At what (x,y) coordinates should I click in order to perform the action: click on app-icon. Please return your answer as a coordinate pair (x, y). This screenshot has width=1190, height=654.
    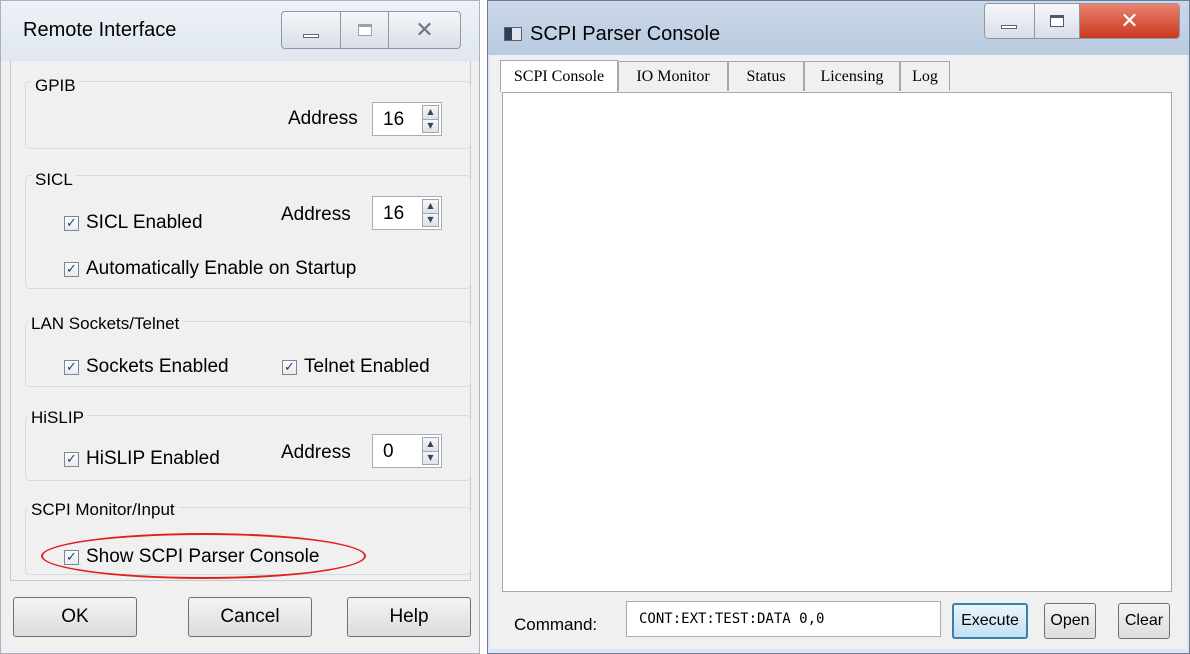
    Looking at the image, I should click on (513, 34).